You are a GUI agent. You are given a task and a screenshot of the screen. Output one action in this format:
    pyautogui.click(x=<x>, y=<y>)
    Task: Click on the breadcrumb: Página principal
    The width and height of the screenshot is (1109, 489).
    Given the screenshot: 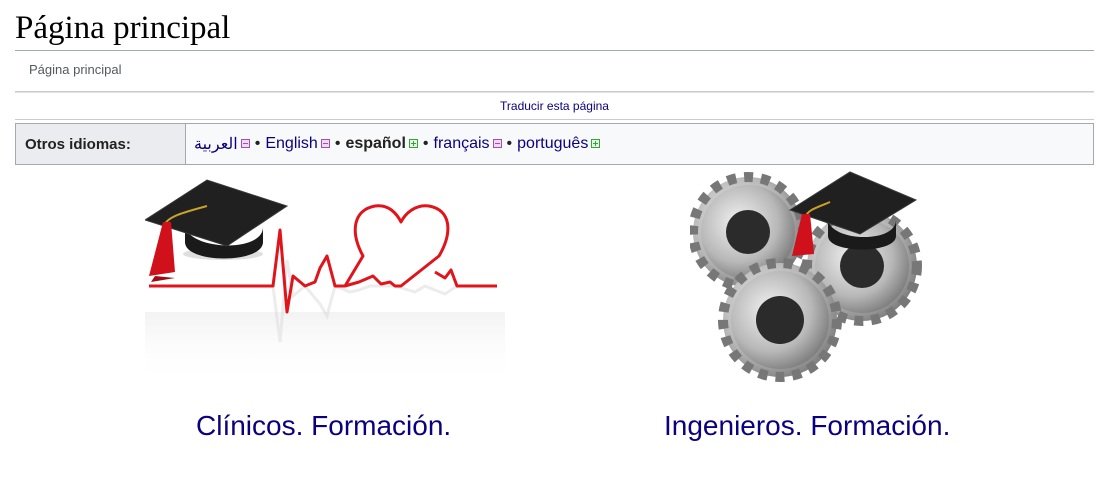 What is the action you would take?
    pyautogui.click(x=75, y=69)
    